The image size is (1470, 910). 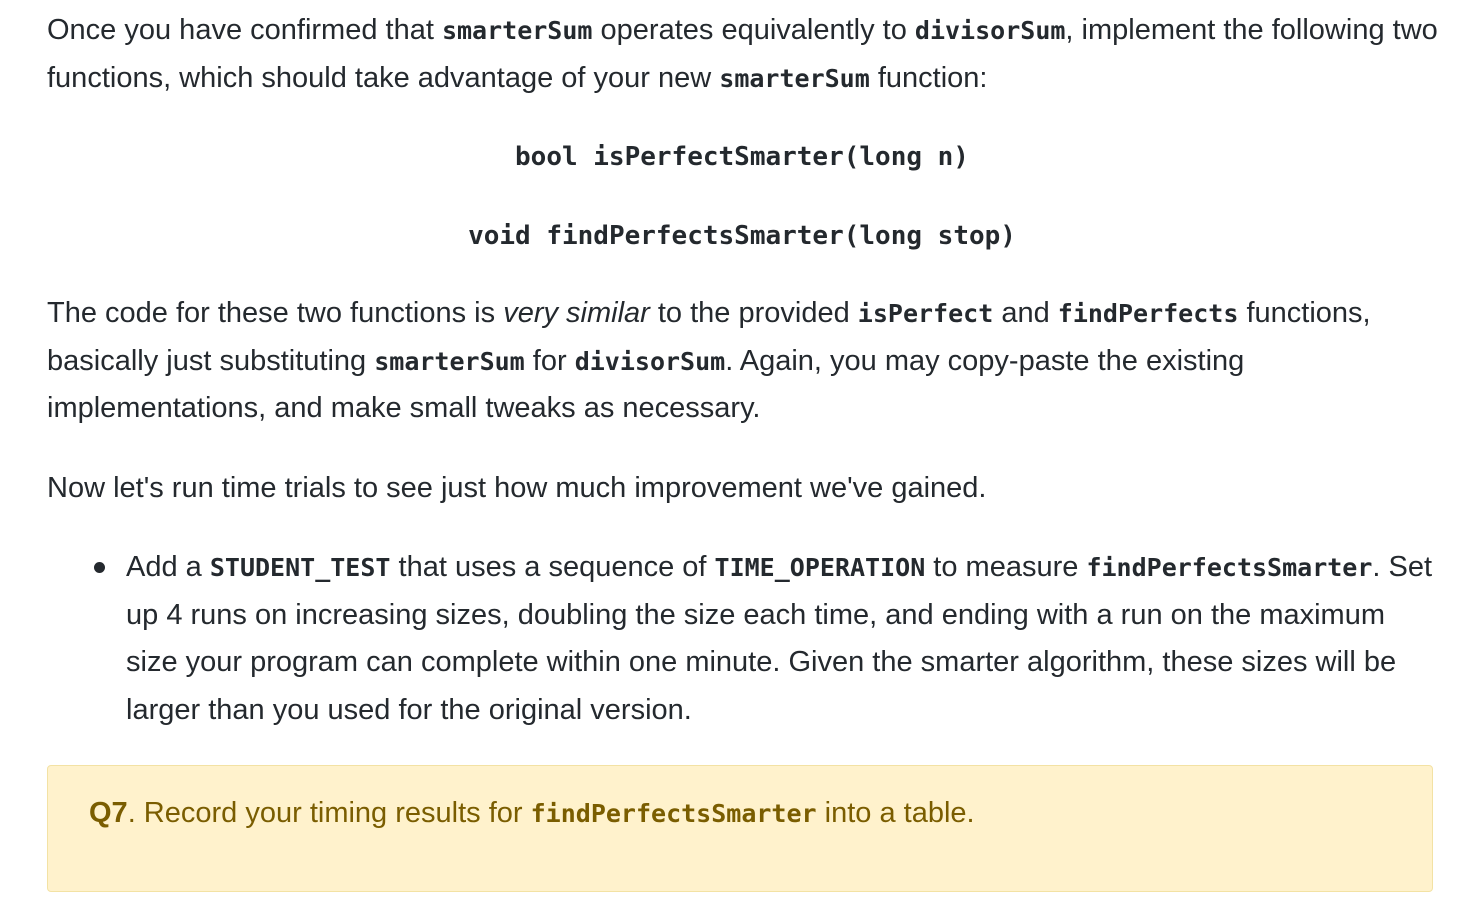 What do you see at coordinates (1025, 313) in the screenshot?
I see `text: and` at bounding box center [1025, 313].